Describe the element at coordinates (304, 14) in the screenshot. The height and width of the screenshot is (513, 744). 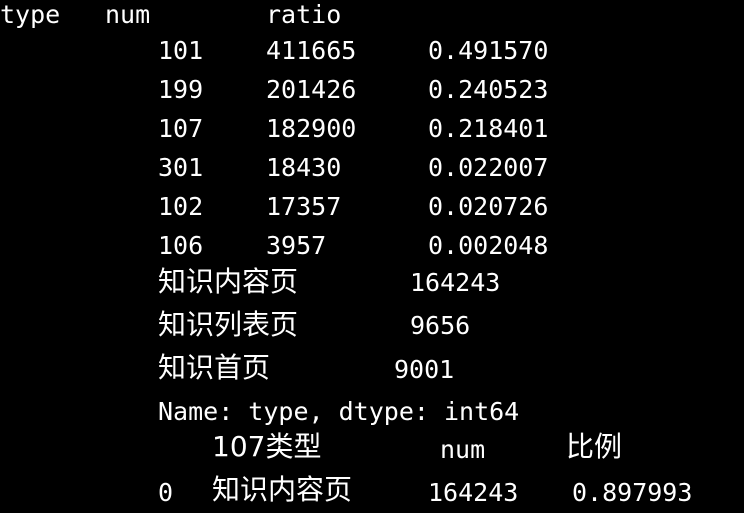
I see `header-ratio: ratio` at that location.